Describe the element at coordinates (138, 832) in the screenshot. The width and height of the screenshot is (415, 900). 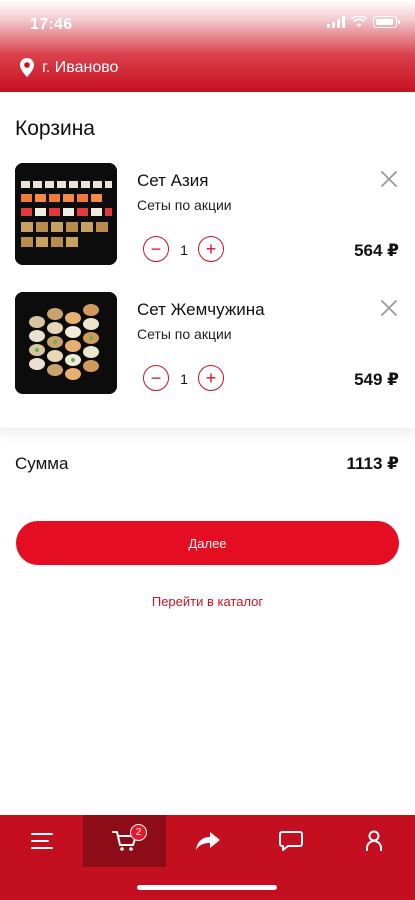
I see `cart-count-badge: 2` at that location.